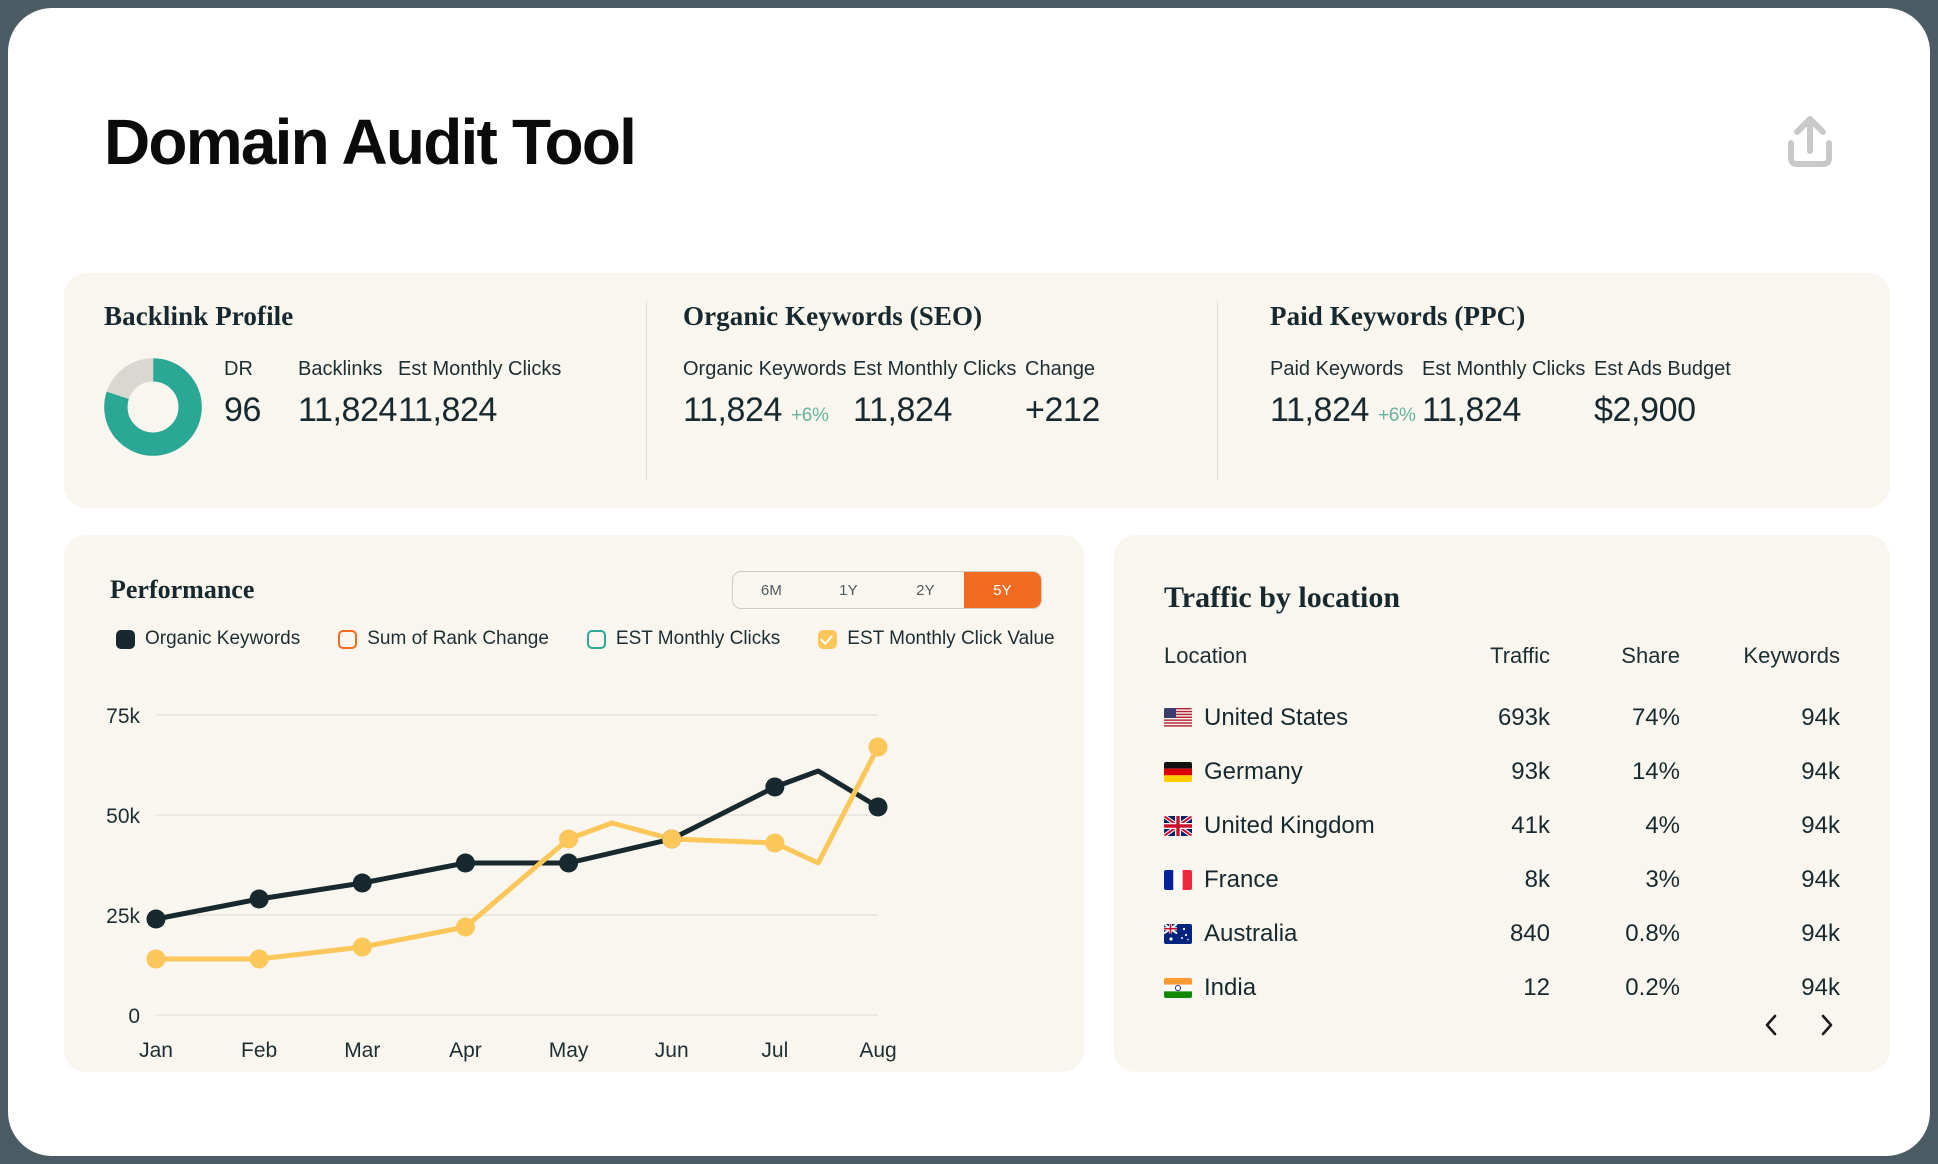 Image resolution: width=1938 pixels, height=1164 pixels. I want to click on table-row: India 12 0.2% 94k, so click(1502, 988).